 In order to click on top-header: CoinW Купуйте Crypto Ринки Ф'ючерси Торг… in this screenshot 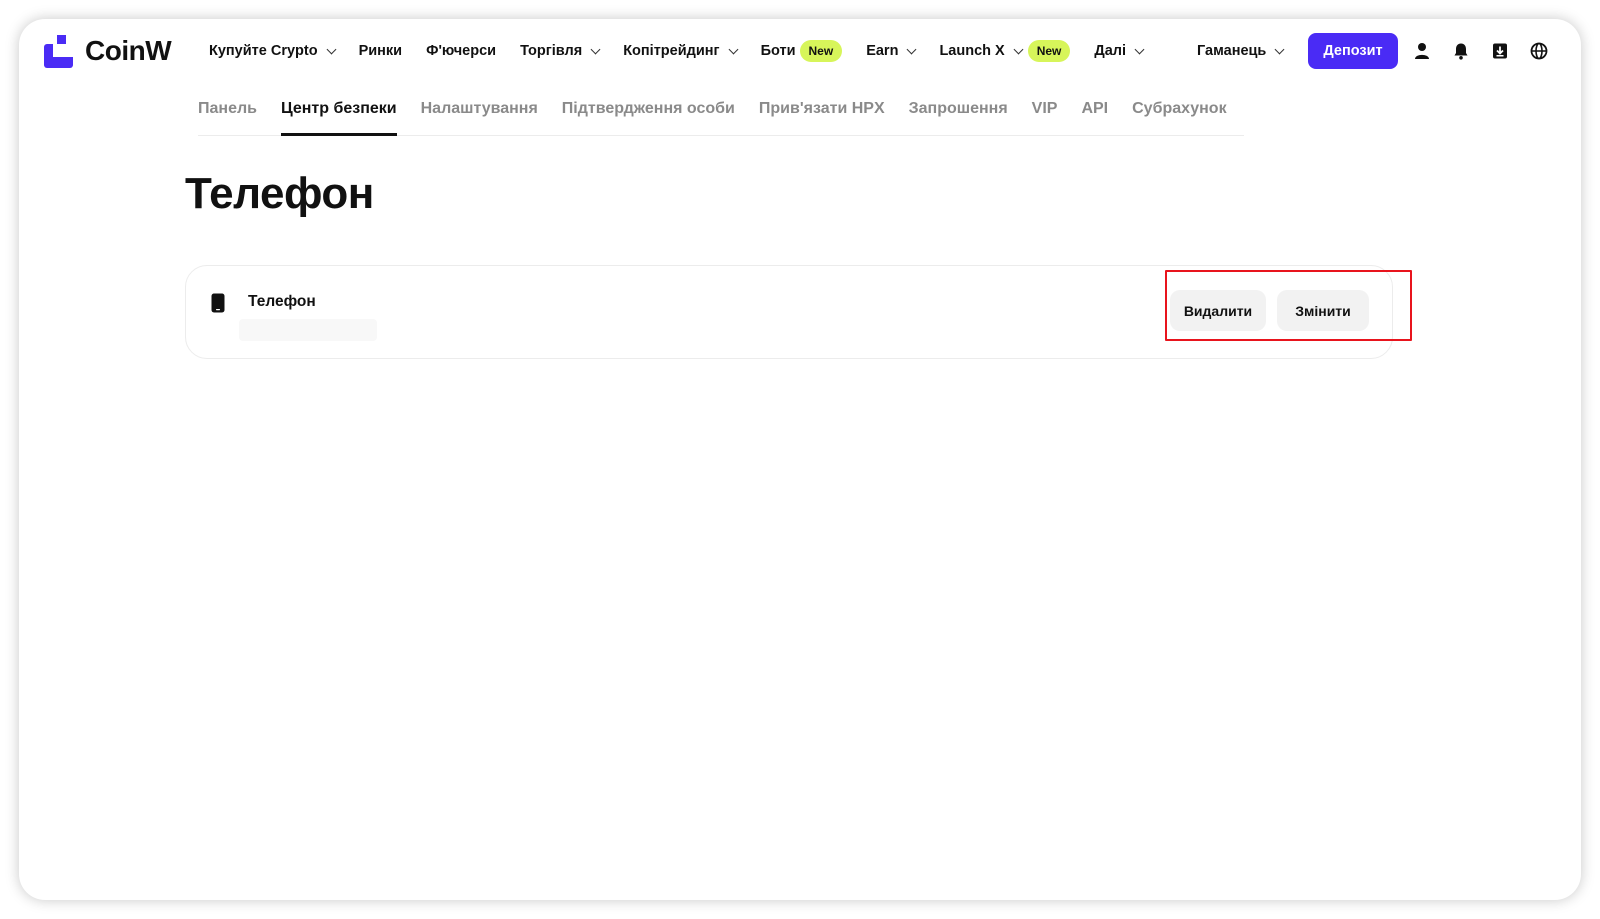, I will do `click(800, 51)`.